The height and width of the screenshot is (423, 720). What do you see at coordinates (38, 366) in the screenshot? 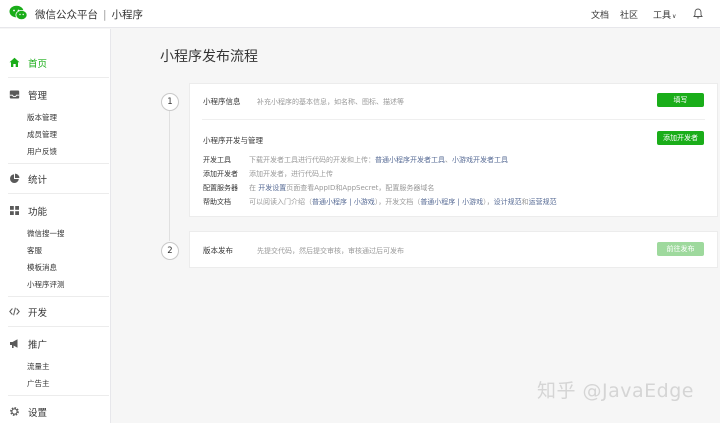
I see `sidebar-item-traffic-owner: 流量主` at bounding box center [38, 366].